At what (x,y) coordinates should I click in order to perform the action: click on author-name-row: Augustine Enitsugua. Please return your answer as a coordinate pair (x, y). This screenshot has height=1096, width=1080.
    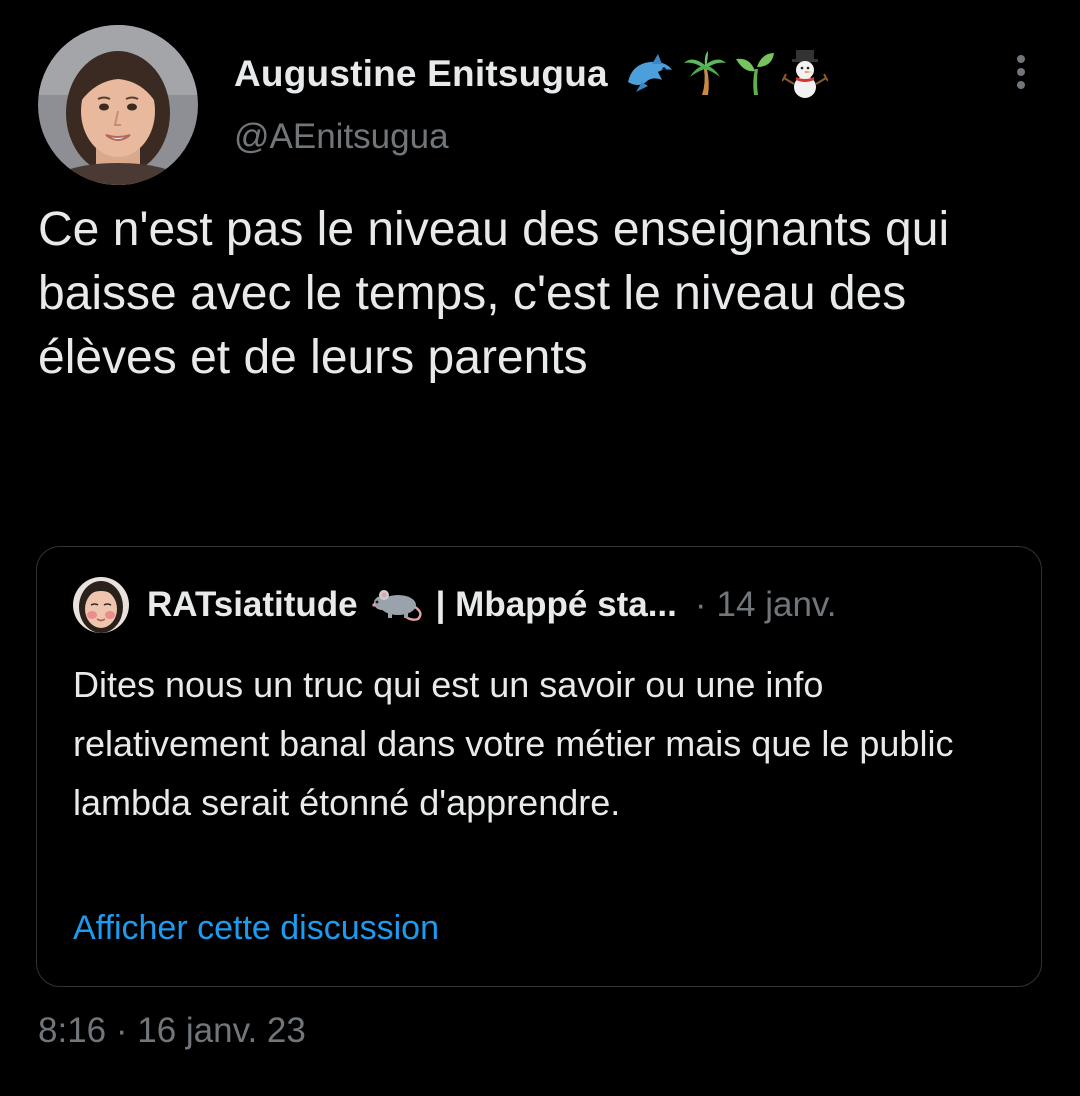
    Looking at the image, I should click on (531, 74).